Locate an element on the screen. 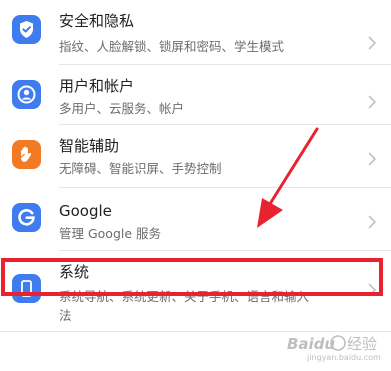 This screenshot has height=371, width=391. item-subtitle: 管理 Google 服务 is located at coordinates (110, 233).